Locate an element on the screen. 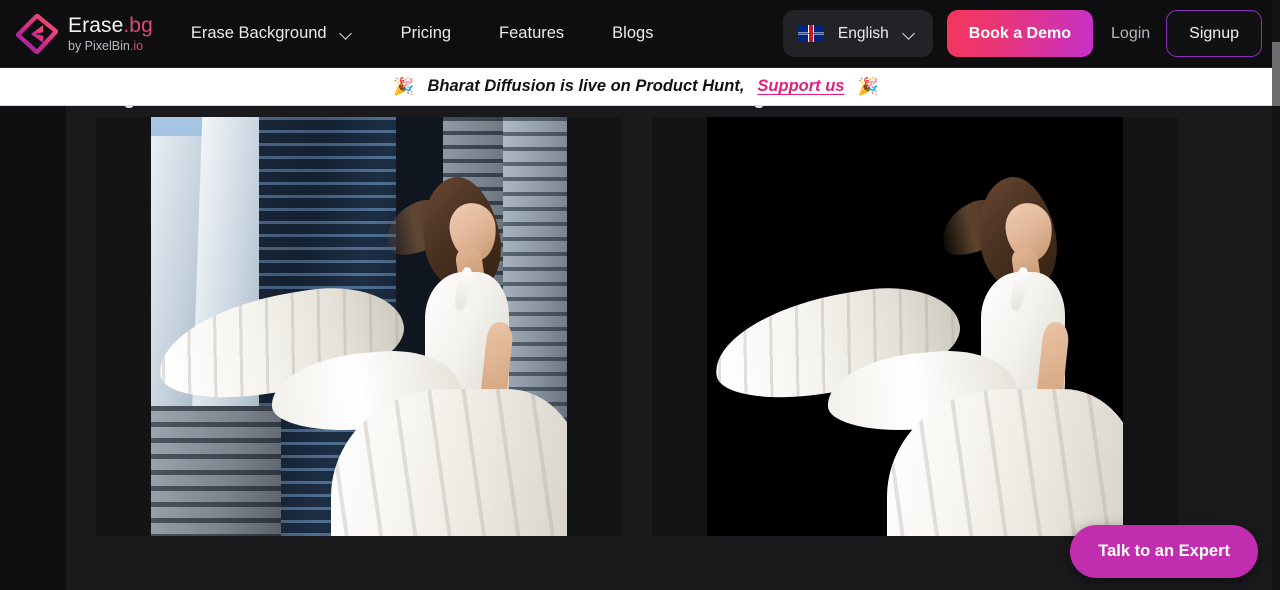 The image size is (1280, 590). brand-tagline: by PixelBin.io is located at coordinates (106, 45).